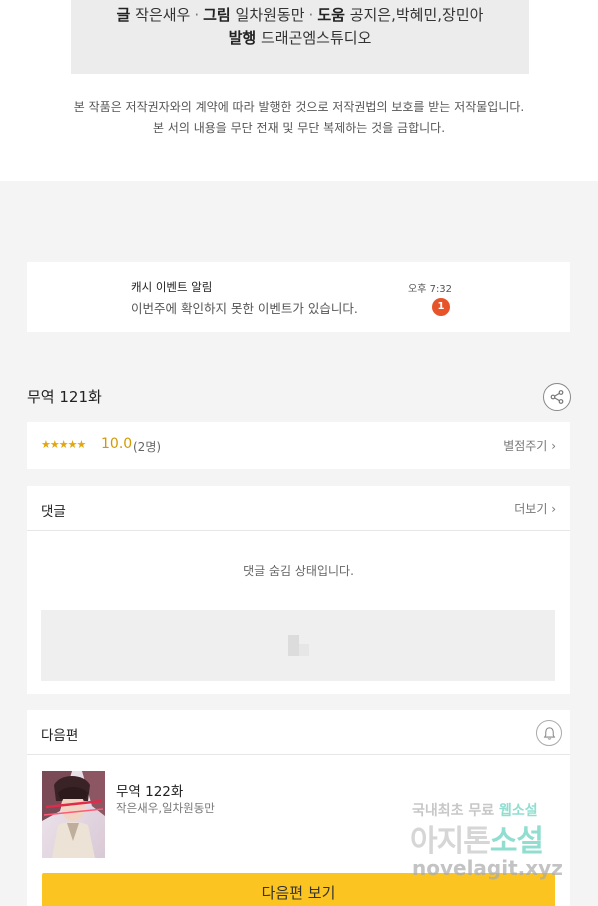 The height and width of the screenshot is (906, 598). Describe the element at coordinates (450, 841) in the screenshot. I see `watermark-line-2a: 아지톤` at that location.